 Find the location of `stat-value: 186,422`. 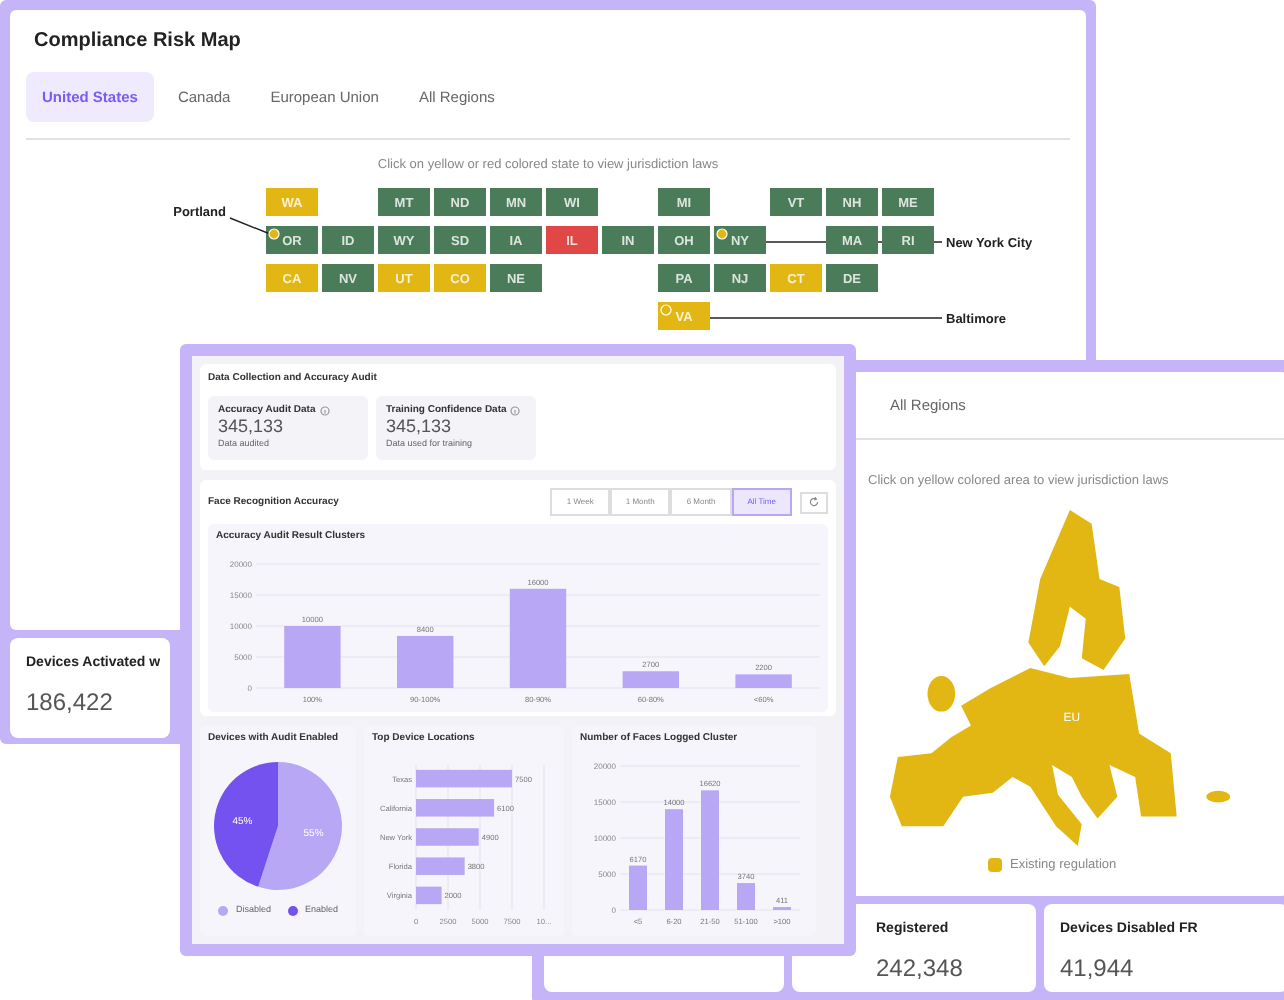

stat-value: 186,422 is located at coordinates (70, 702).